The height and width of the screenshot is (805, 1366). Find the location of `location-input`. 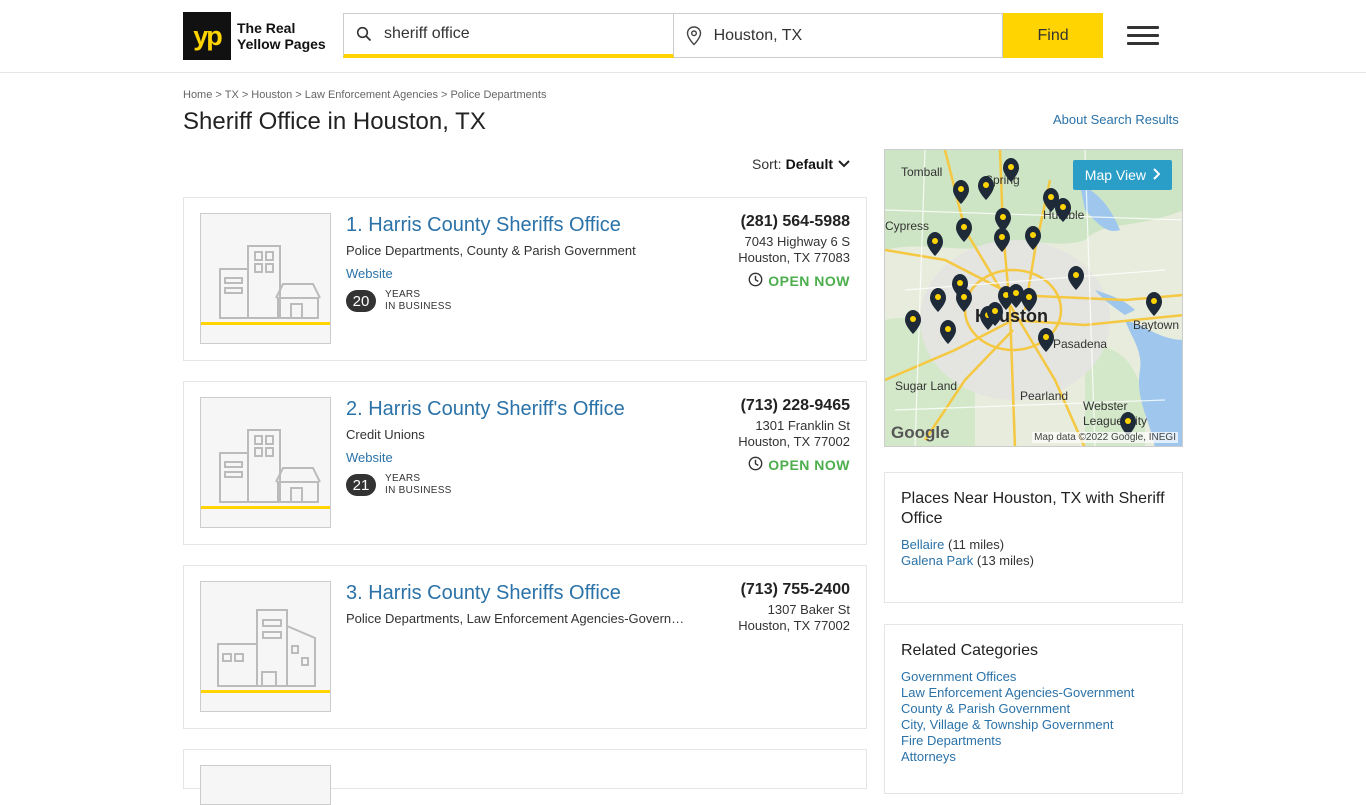

location-input is located at coordinates (848, 35).